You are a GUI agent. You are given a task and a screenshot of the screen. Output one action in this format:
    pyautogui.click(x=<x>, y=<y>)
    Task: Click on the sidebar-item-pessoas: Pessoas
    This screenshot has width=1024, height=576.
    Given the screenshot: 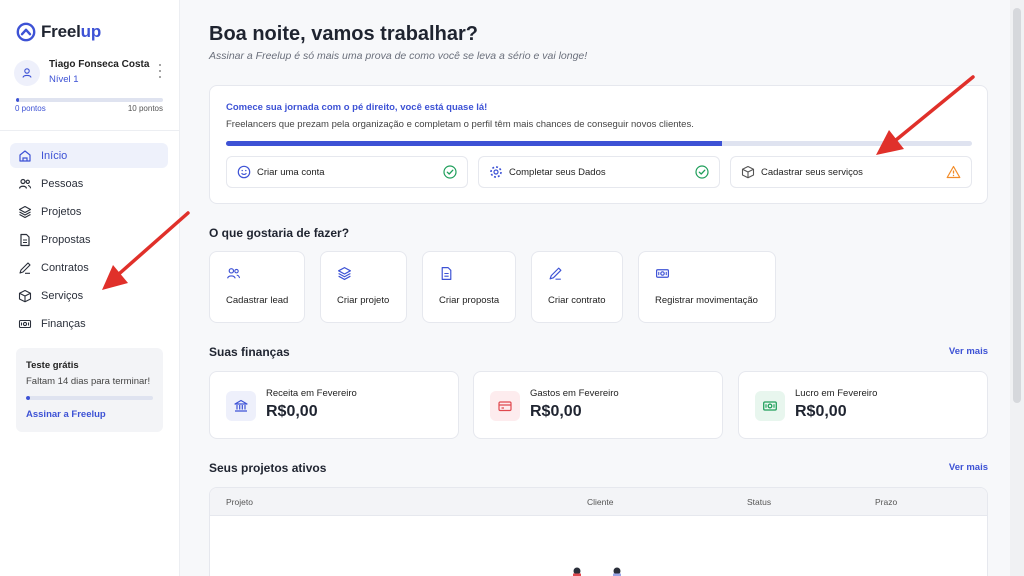 What is the action you would take?
    pyautogui.click(x=89, y=183)
    